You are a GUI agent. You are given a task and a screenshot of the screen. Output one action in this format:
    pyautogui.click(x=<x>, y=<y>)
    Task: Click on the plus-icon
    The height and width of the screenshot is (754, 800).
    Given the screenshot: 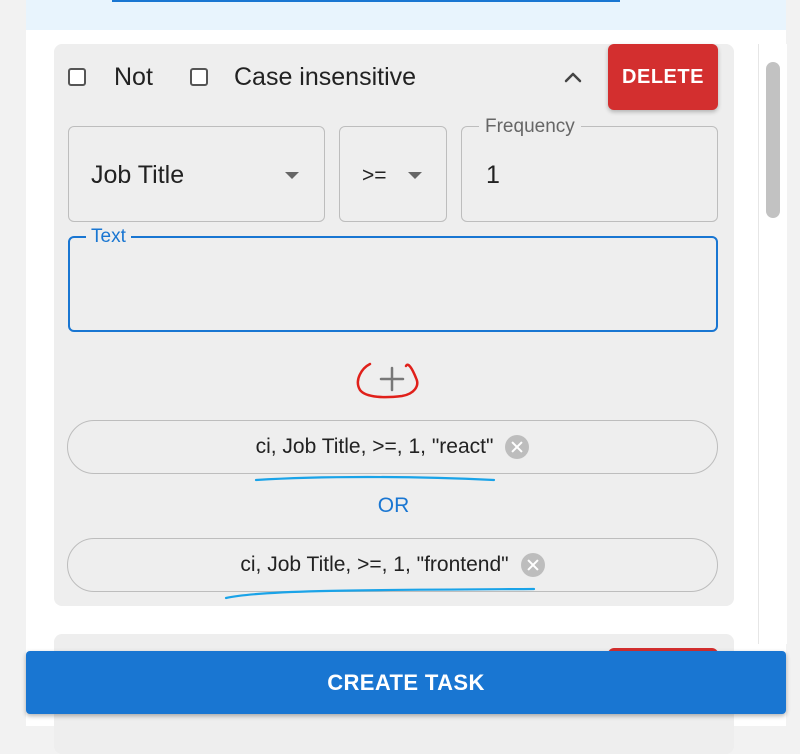 What is the action you would take?
    pyautogui.click(x=386, y=380)
    